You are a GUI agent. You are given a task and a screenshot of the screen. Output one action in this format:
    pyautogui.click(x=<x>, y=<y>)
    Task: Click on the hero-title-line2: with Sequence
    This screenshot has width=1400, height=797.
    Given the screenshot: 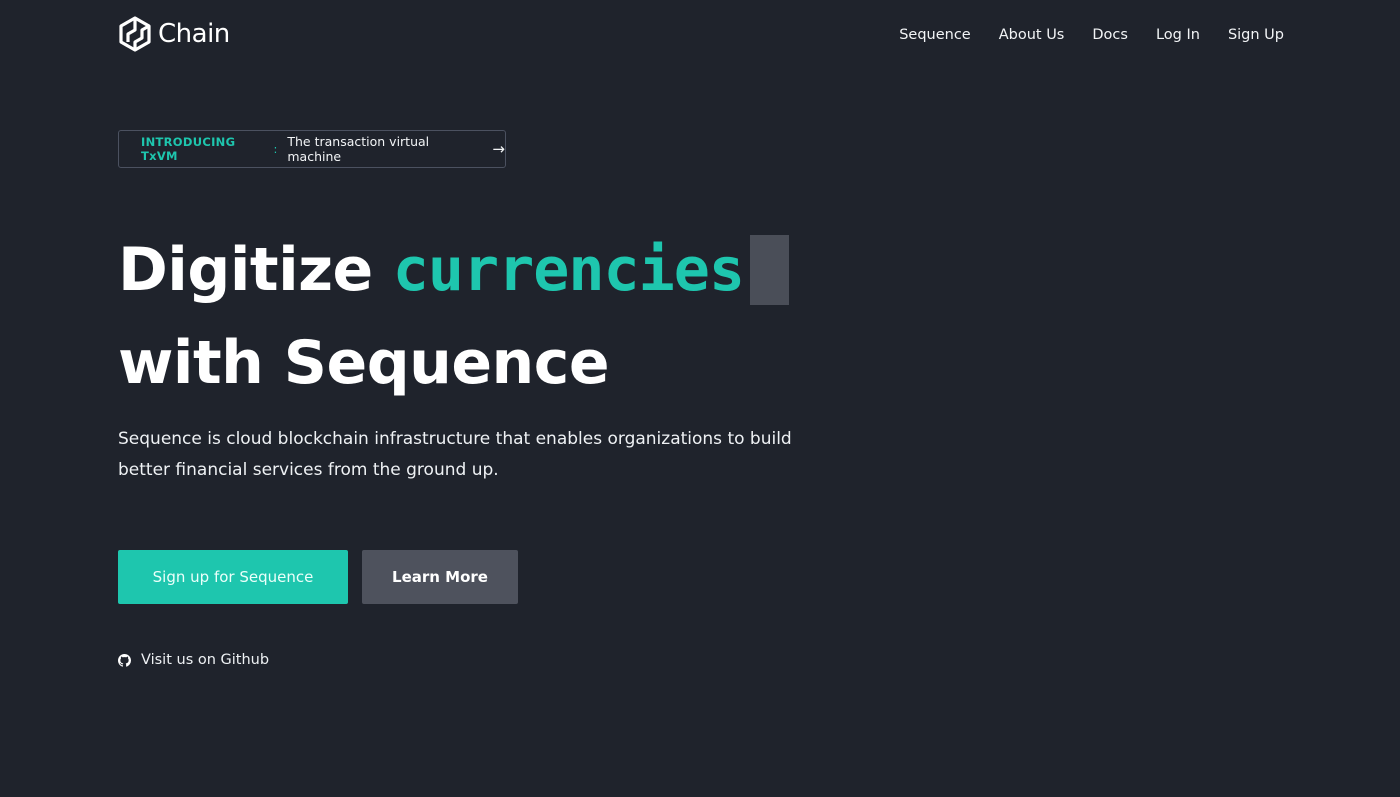 What is the action you would take?
    pyautogui.click(x=364, y=363)
    